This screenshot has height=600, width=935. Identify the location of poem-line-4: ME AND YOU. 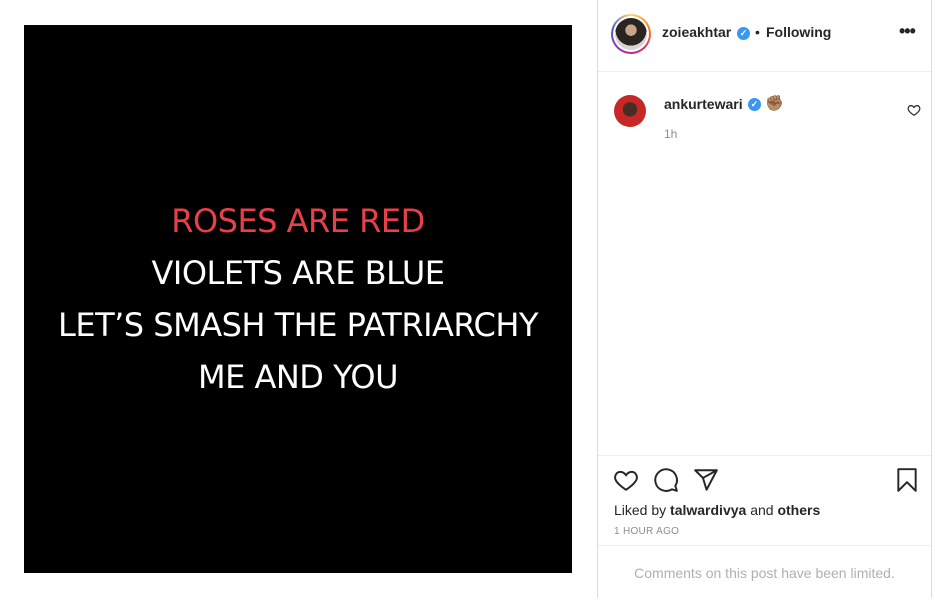
(298, 377).